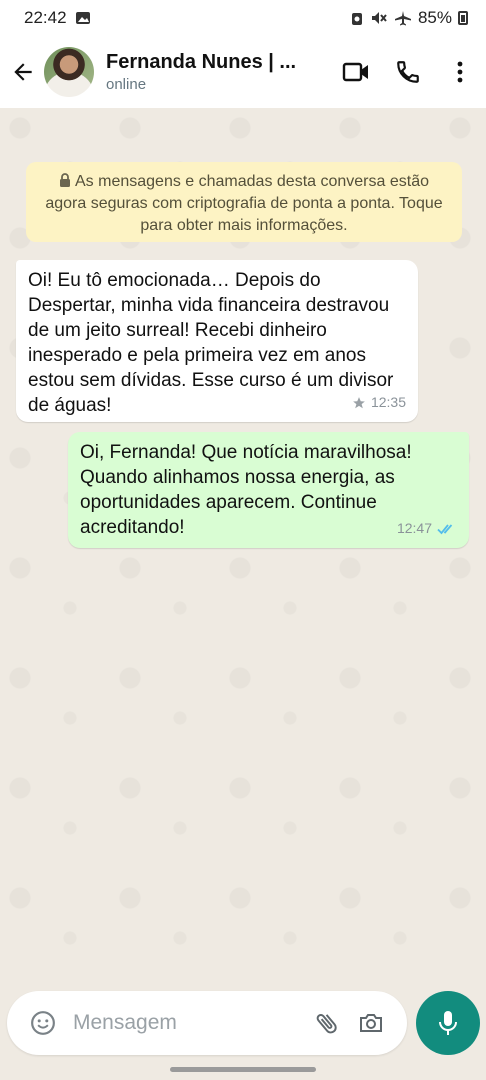  Describe the element at coordinates (189, 1023) in the screenshot. I see `message-input: Mensagem` at that location.